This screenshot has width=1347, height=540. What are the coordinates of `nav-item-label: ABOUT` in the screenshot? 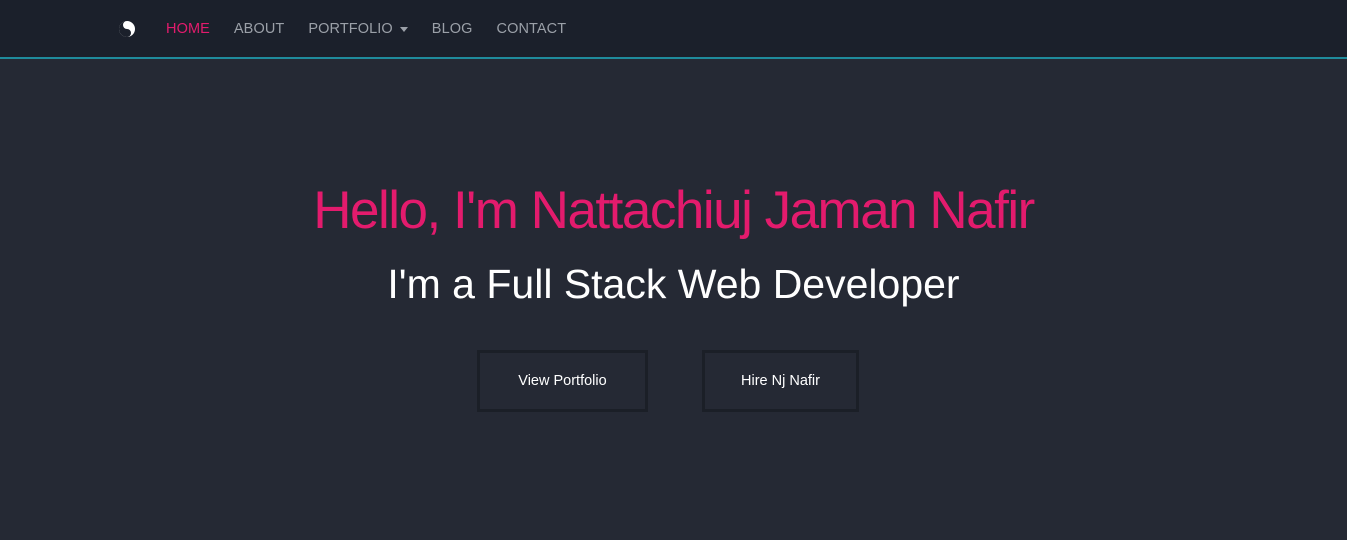 It's located at (259, 28).